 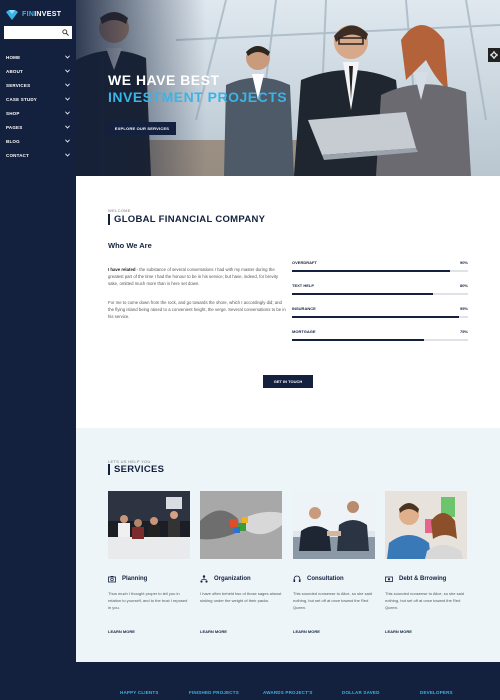 I want to click on logo: FININVEST, so click(x=38, y=11).